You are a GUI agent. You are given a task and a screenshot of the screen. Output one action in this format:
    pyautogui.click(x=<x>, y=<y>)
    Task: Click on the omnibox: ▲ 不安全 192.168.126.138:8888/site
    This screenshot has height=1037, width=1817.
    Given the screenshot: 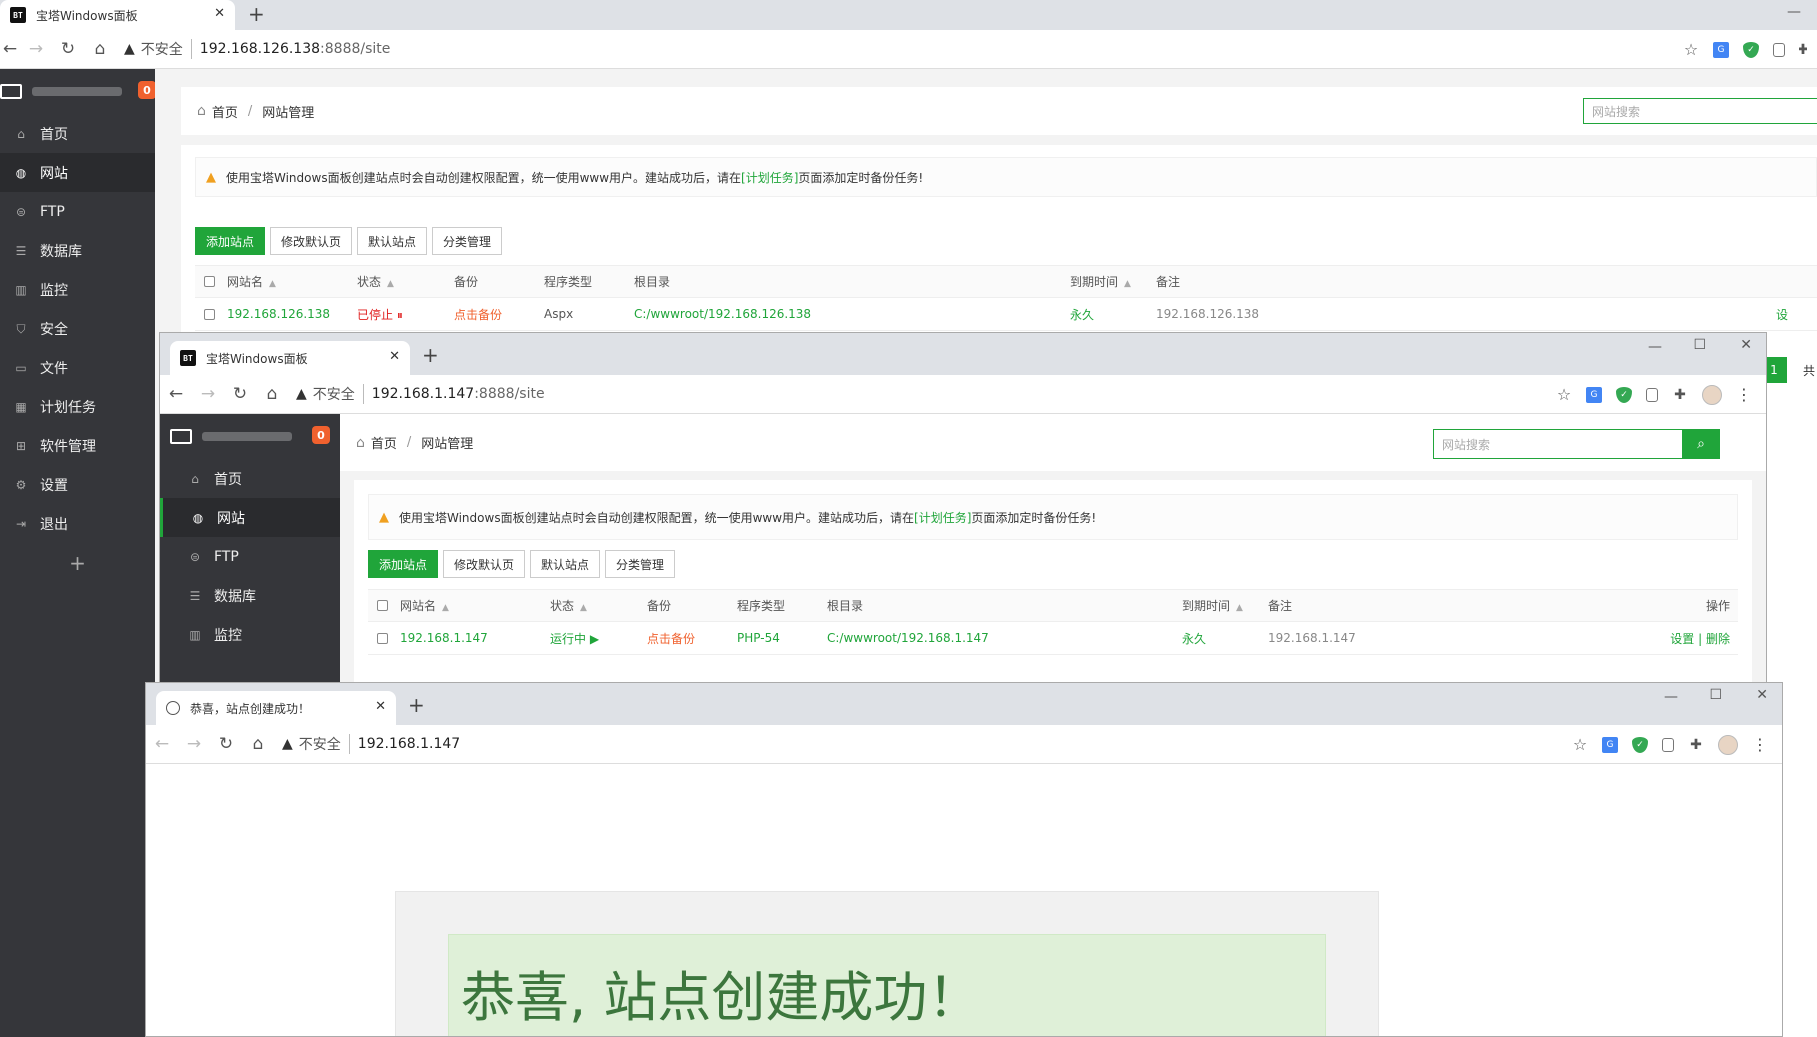 What is the action you would take?
    pyautogui.click(x=257, y=49)
    